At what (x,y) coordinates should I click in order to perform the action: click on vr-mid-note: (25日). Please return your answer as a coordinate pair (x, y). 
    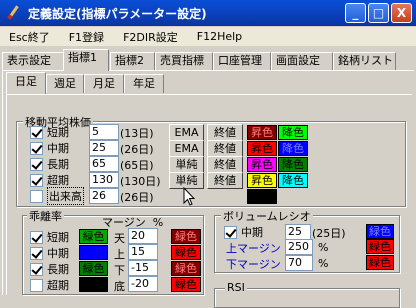
    Looking at the image, I should click on (329, 233).